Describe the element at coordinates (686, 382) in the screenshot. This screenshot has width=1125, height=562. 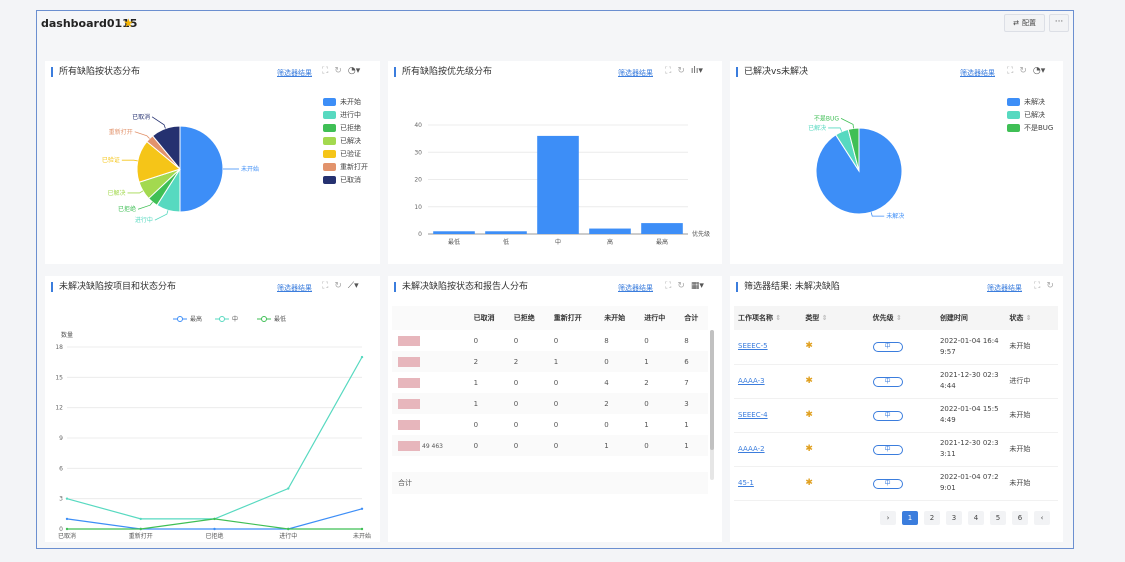
I see `table-cell: 7` at that location.